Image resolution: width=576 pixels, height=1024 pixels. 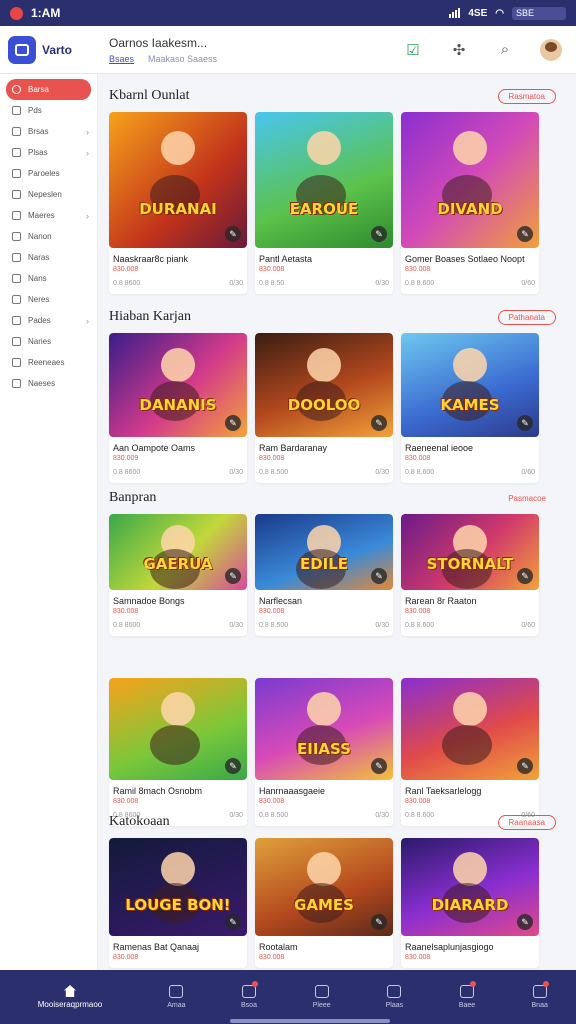 I want to click on see-all-button: Pasmacoe, so click(x=527, y=498).